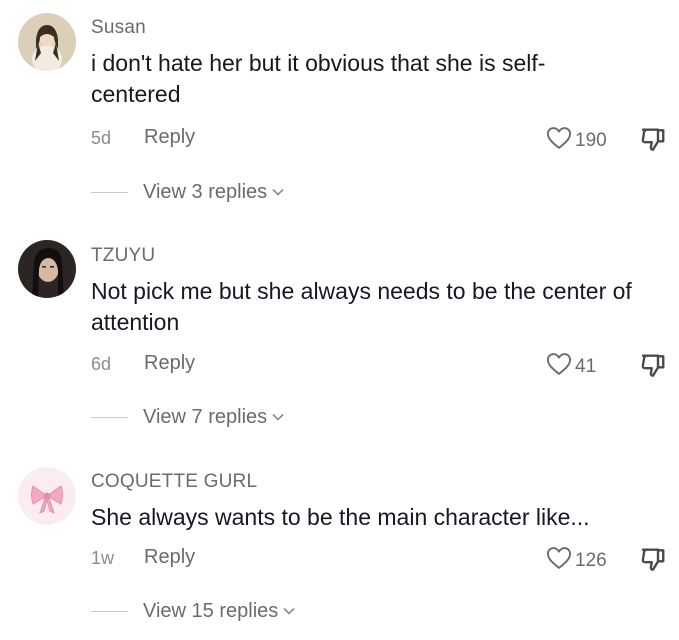  What do you see at coordinates (123, 256) in the screenshot?
I see `comment-username: TZUYU` at bounding box center [123, 256].